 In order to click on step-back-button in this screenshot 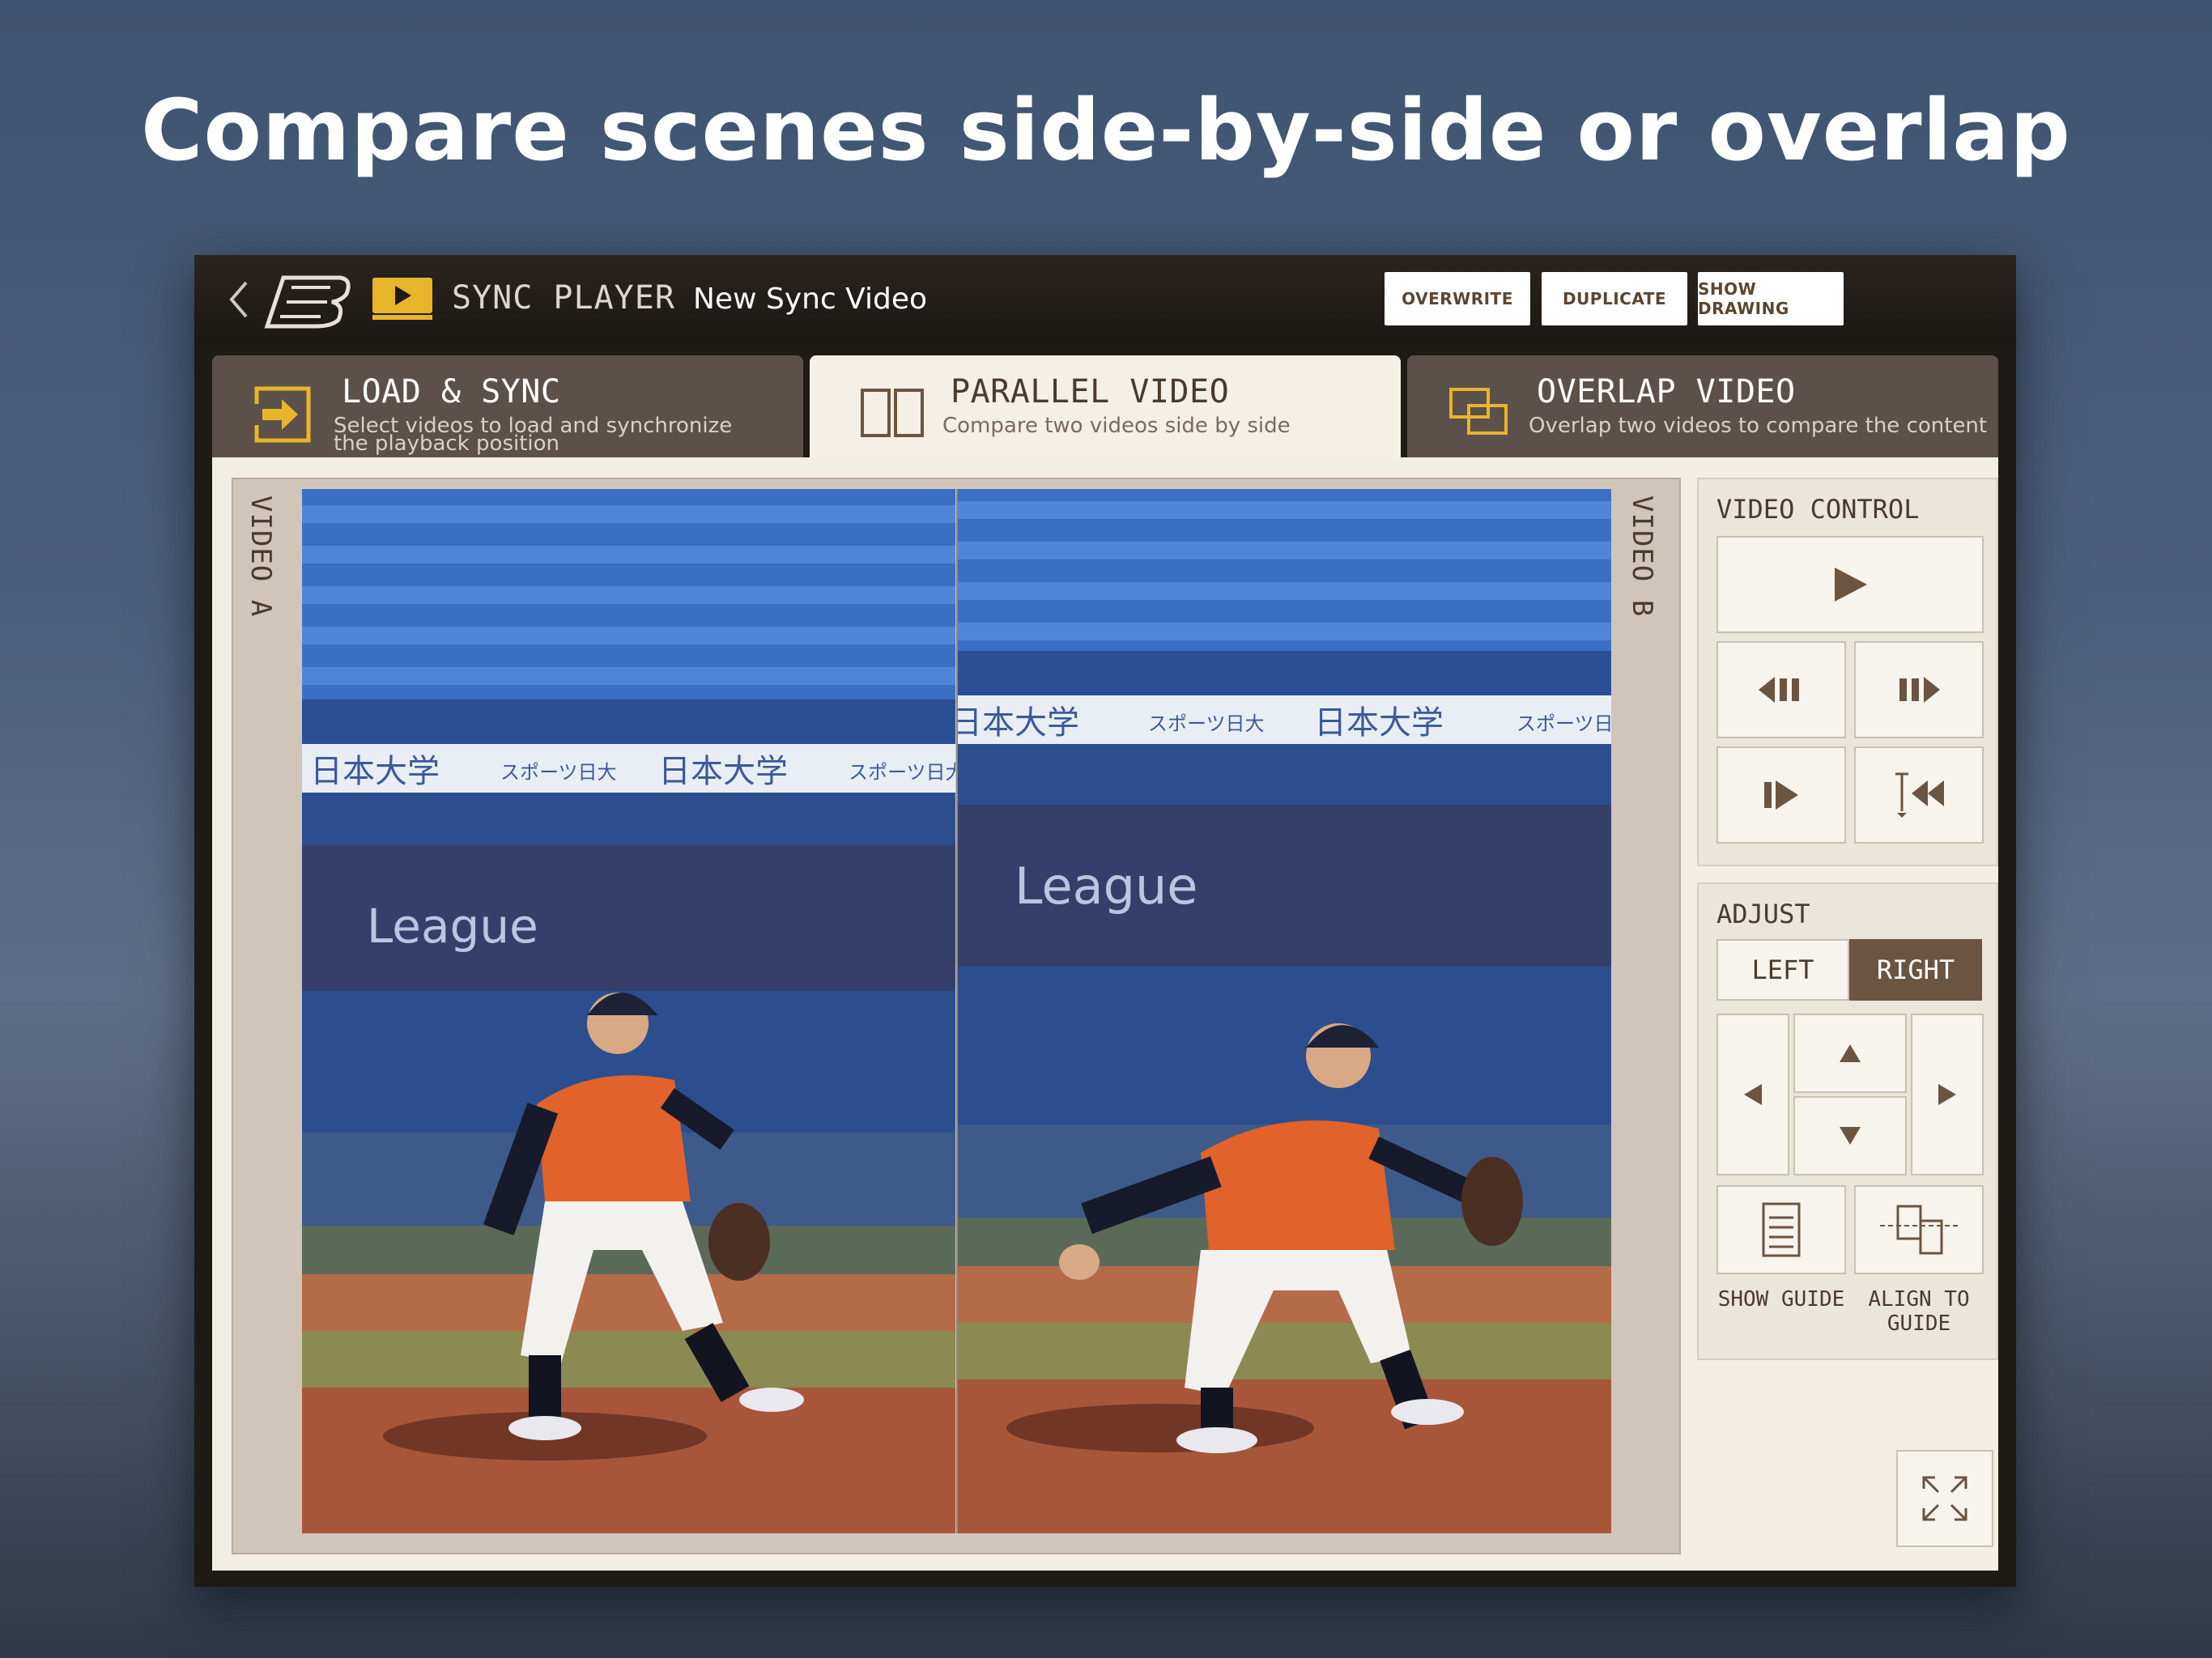, I will do `click(1781, 689)`.